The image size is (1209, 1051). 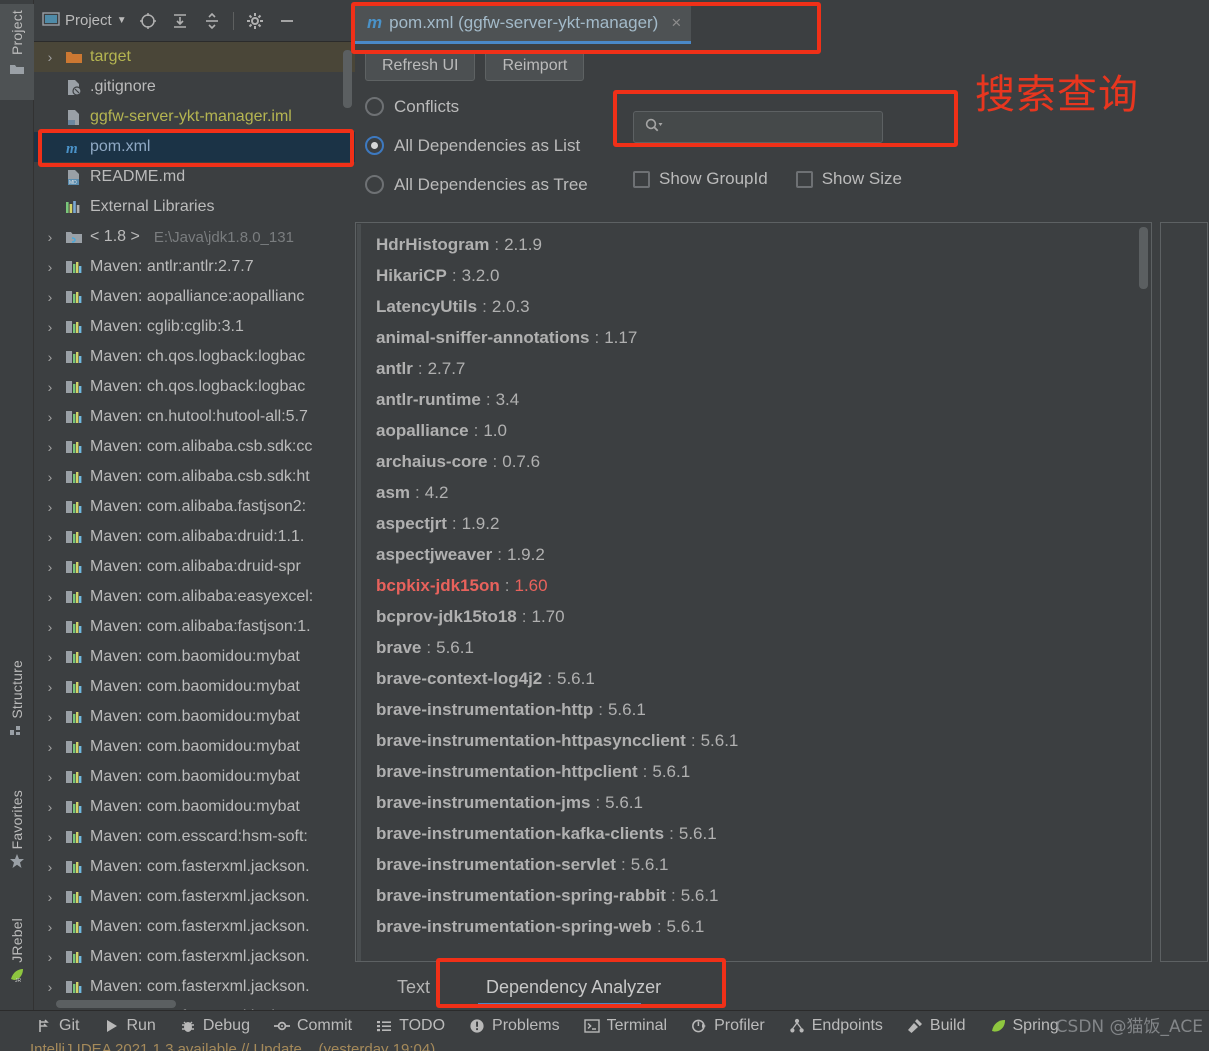 What do you see at coordinates (763, 244) in the screenshot?
I see `dependency-row: HdrHistogram:2.1.9` at bounding box center [763, 244].